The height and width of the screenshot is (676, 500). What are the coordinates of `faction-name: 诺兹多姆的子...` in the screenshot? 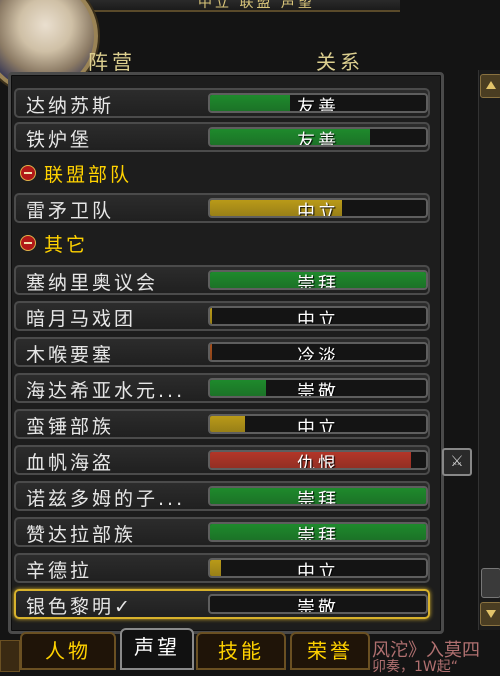 It's located at (106, 499).